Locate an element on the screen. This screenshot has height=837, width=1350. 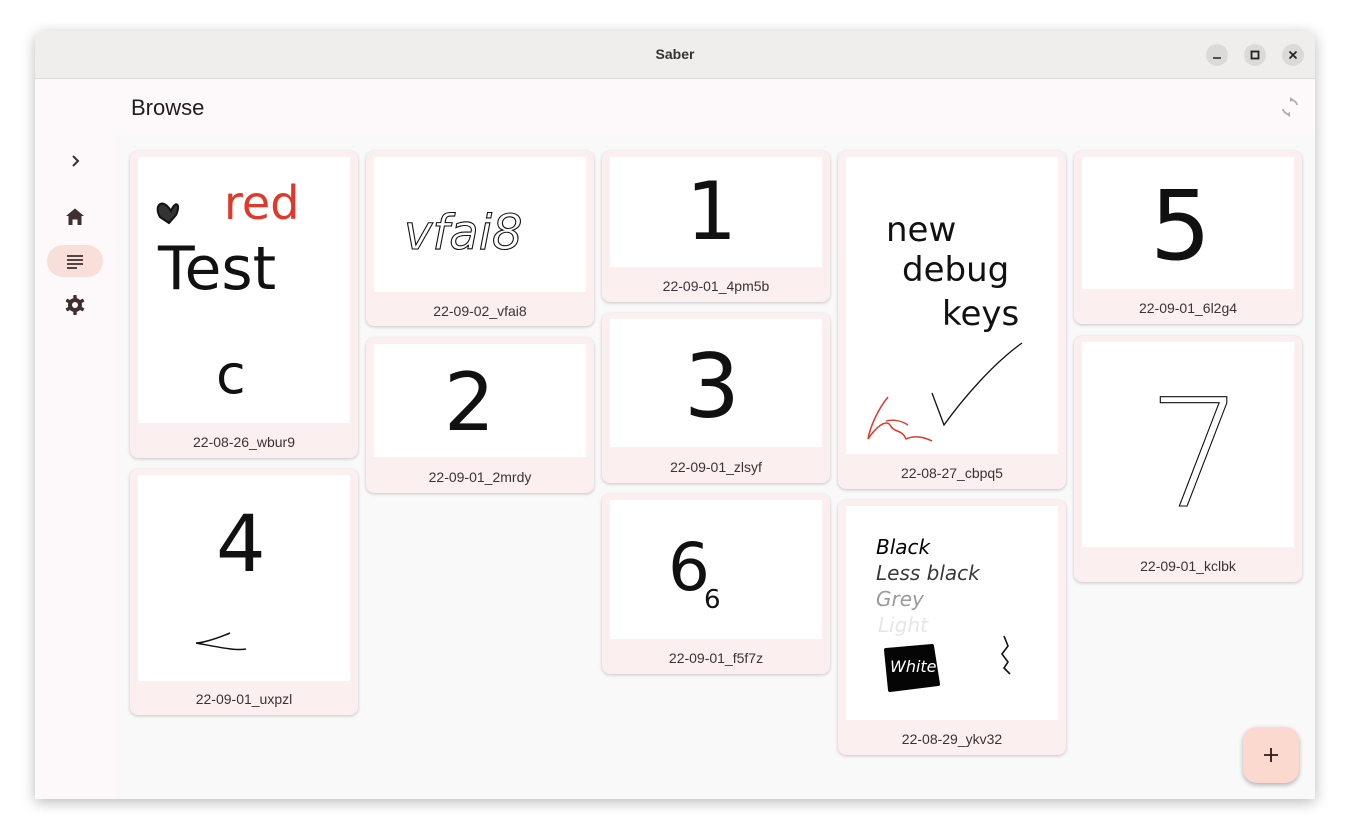
preview-text-1: 1 is located at coordinates (711, 211).